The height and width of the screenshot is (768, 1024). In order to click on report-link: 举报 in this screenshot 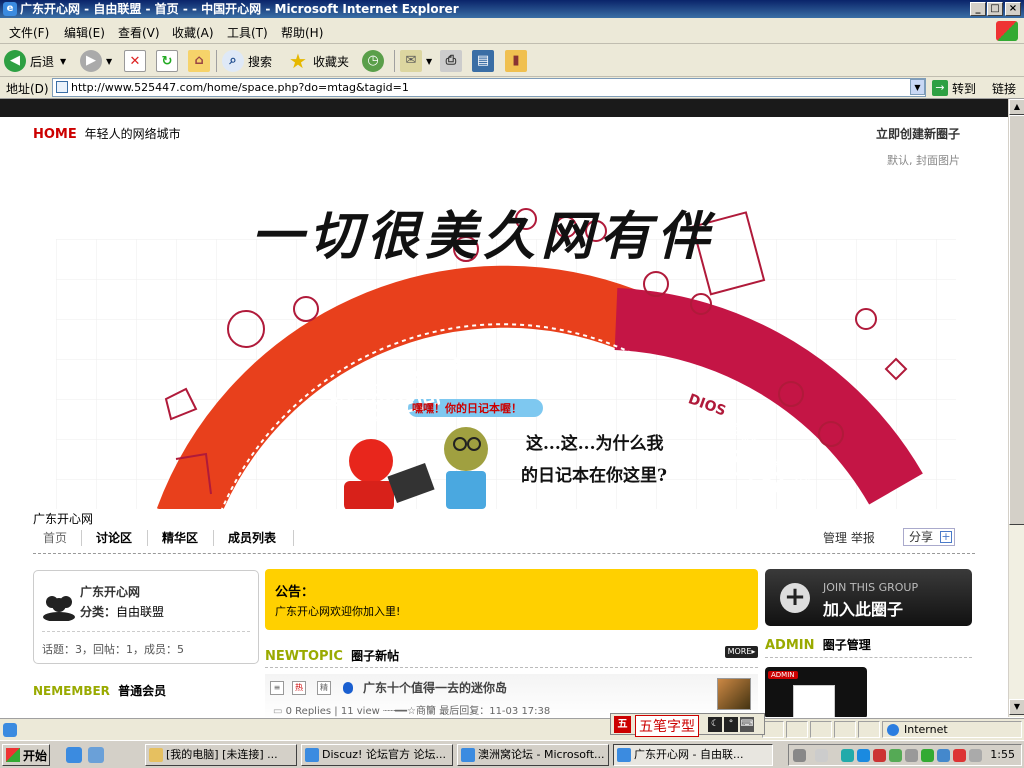, I will do `click(863, 538)`.